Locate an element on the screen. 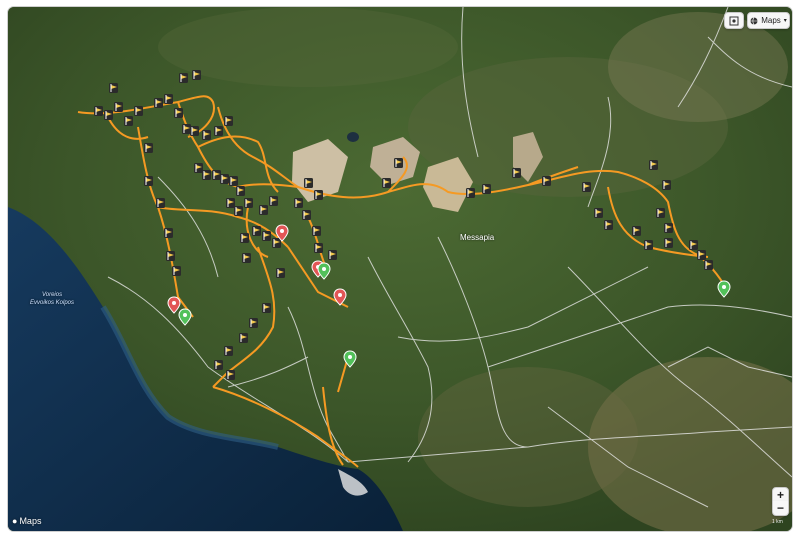 Image resolution: width=800 pixels, height=538 pixels. map-type-label: Maps is located at coordinates (771, 20).